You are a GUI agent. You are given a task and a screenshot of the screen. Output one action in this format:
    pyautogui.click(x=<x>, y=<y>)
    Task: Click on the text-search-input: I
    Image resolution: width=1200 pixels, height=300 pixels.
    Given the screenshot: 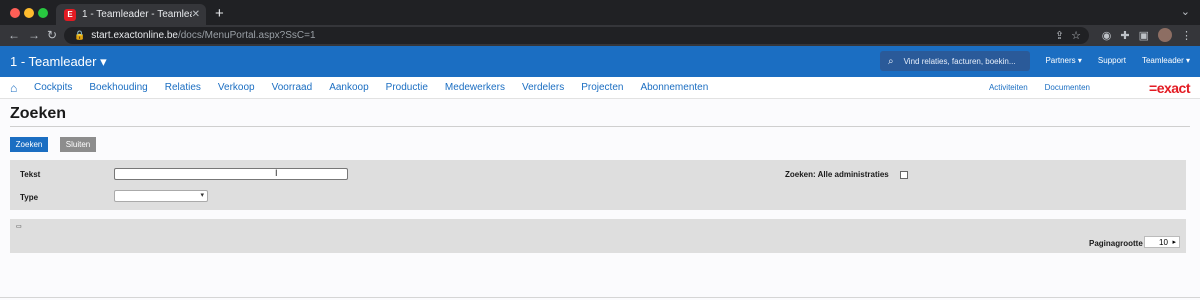 What is the action you would take?
    pyautogui.click(x=231, y=174)
    